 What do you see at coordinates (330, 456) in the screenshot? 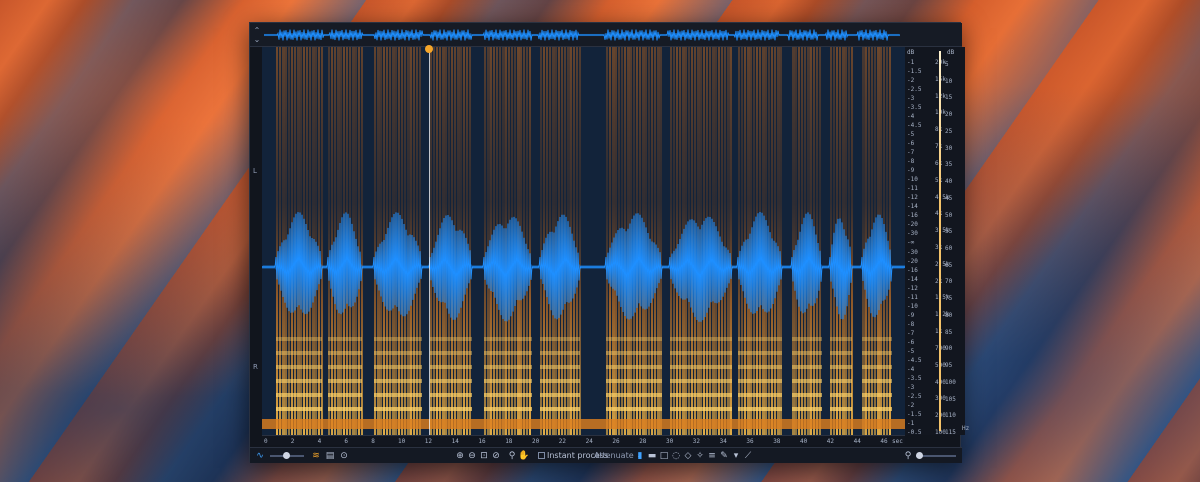
I see `grid-icon: ▤` at bounding box center [330, 456].